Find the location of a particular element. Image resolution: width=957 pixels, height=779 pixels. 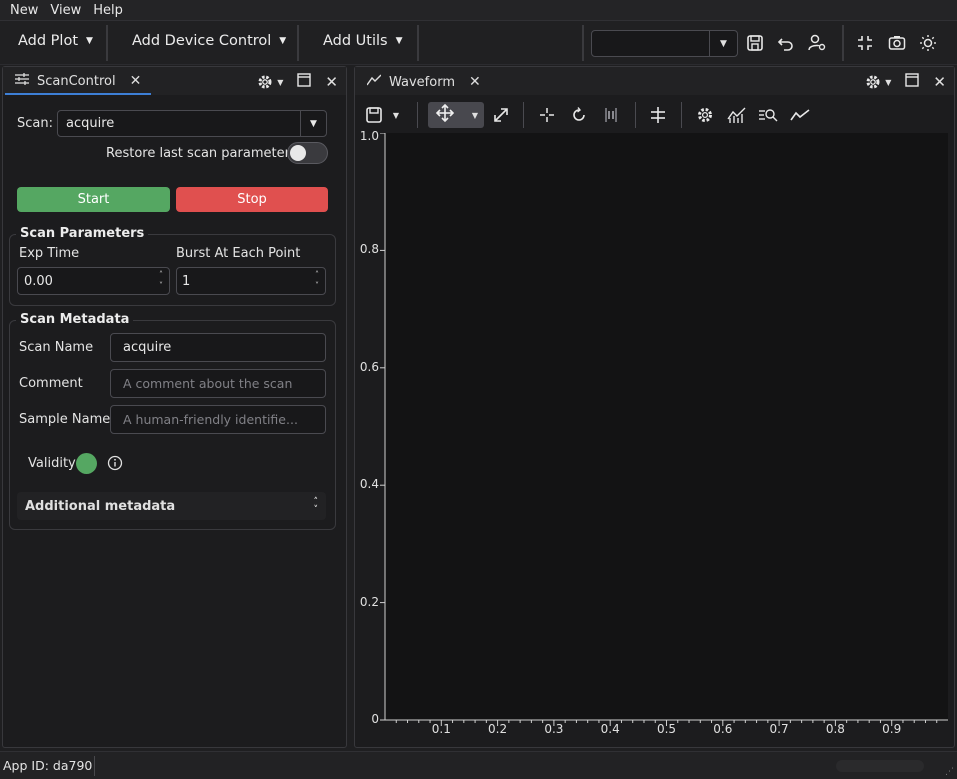

menu-new: New is located at coordinates (24, 10).